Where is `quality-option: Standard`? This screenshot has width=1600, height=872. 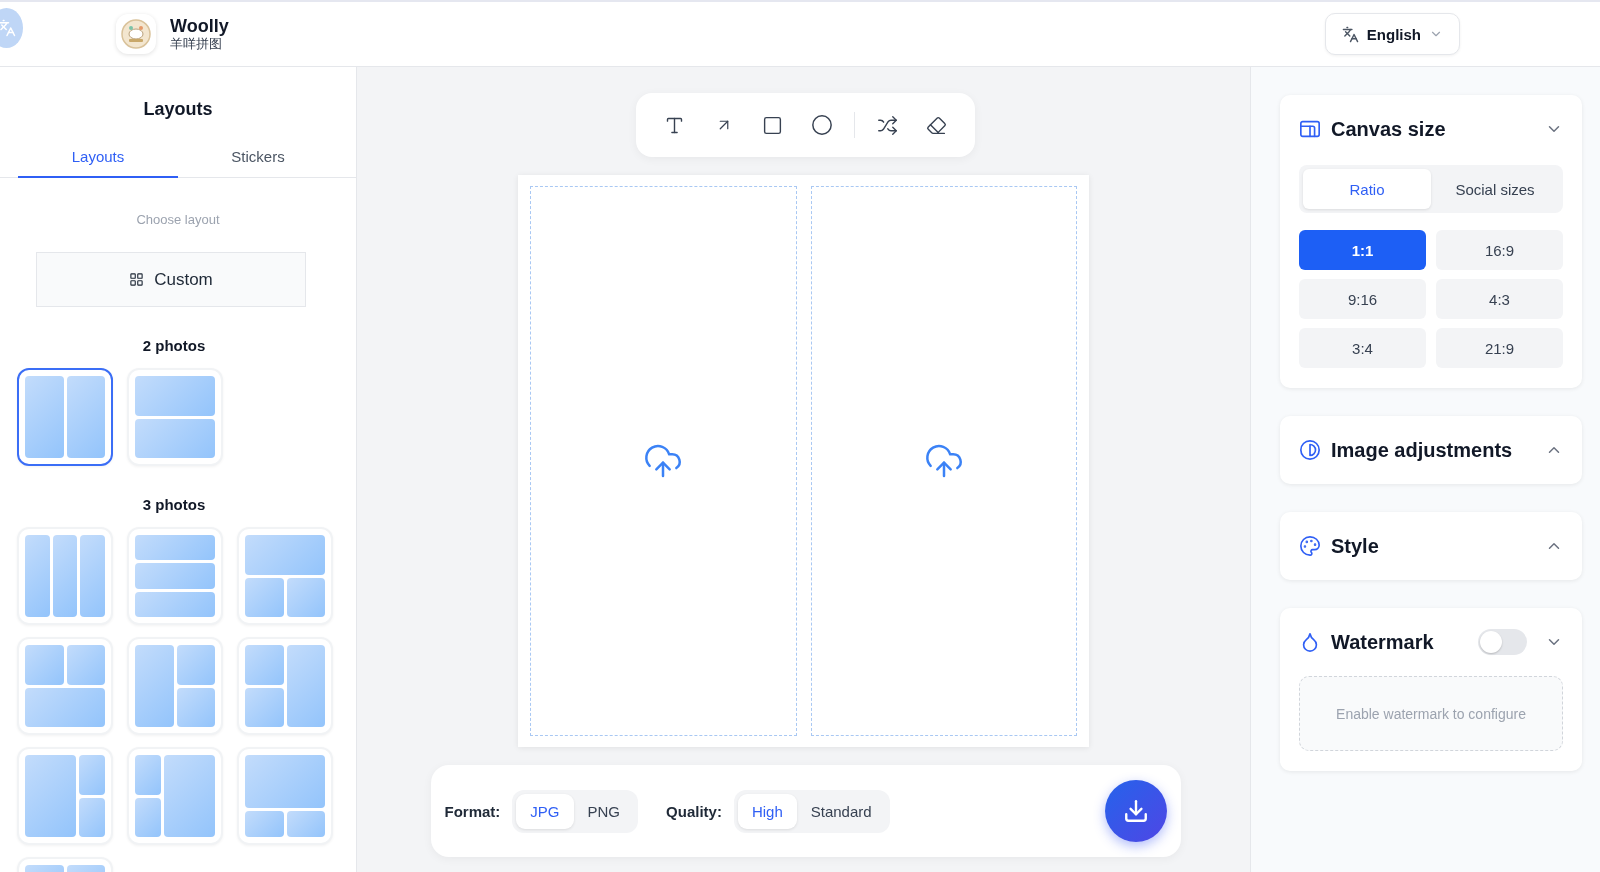
quality-option: Standard is located at coordinates (841, 811).